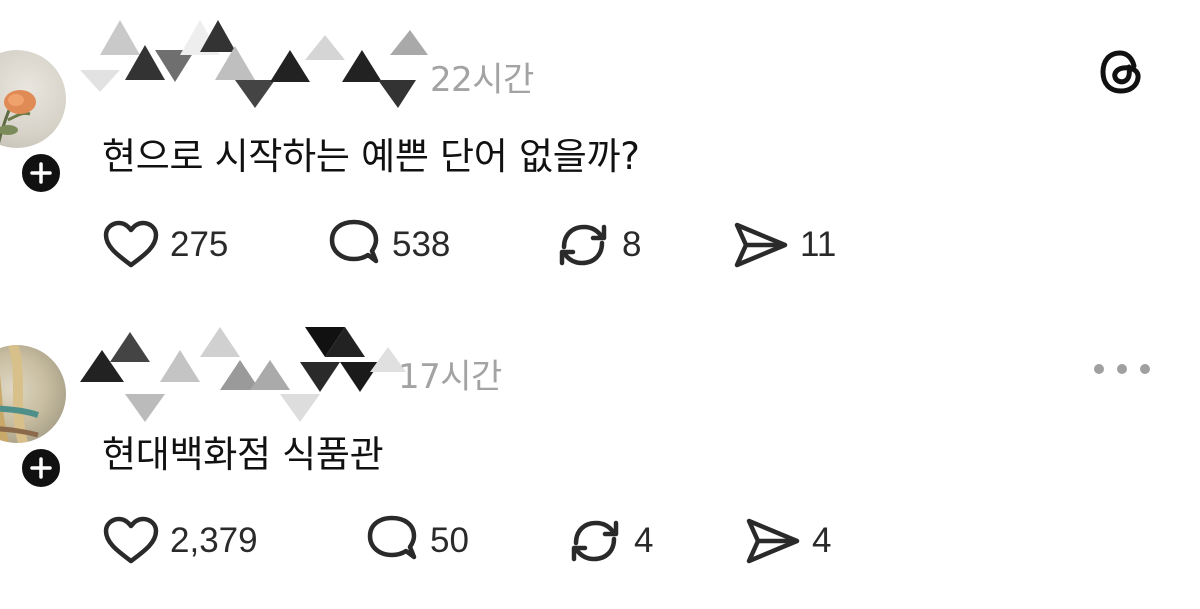 The height and width of the screenshot is (609, 1200). Describe the element at coordinates (243, 454) in the screenshot. I see `post-text: 현대백화점 식품관` at that location.